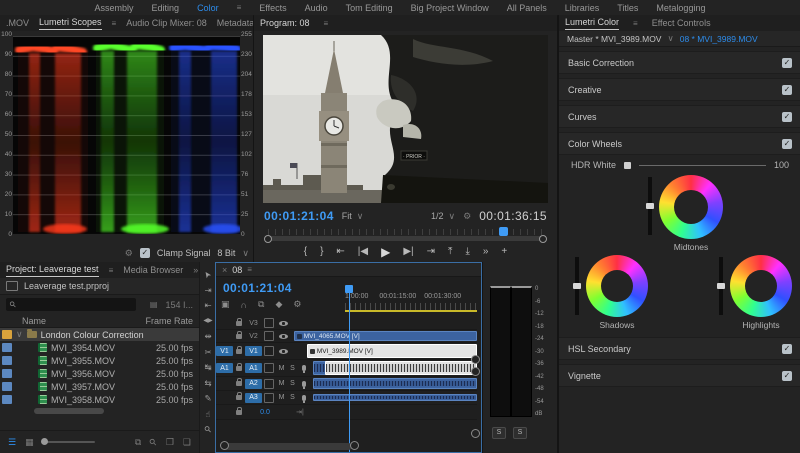  What do you see at coordinates (207, 275) in the screenshot?
I see `selection-tool: ➤` at bounding box center [207, 275].